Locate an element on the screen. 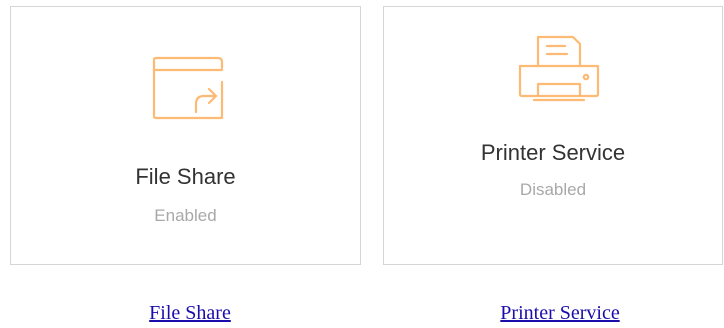 The width and height of the screenshot is (724, 328). printer-service-title: Printer Service is located at coordinates (553, 152).